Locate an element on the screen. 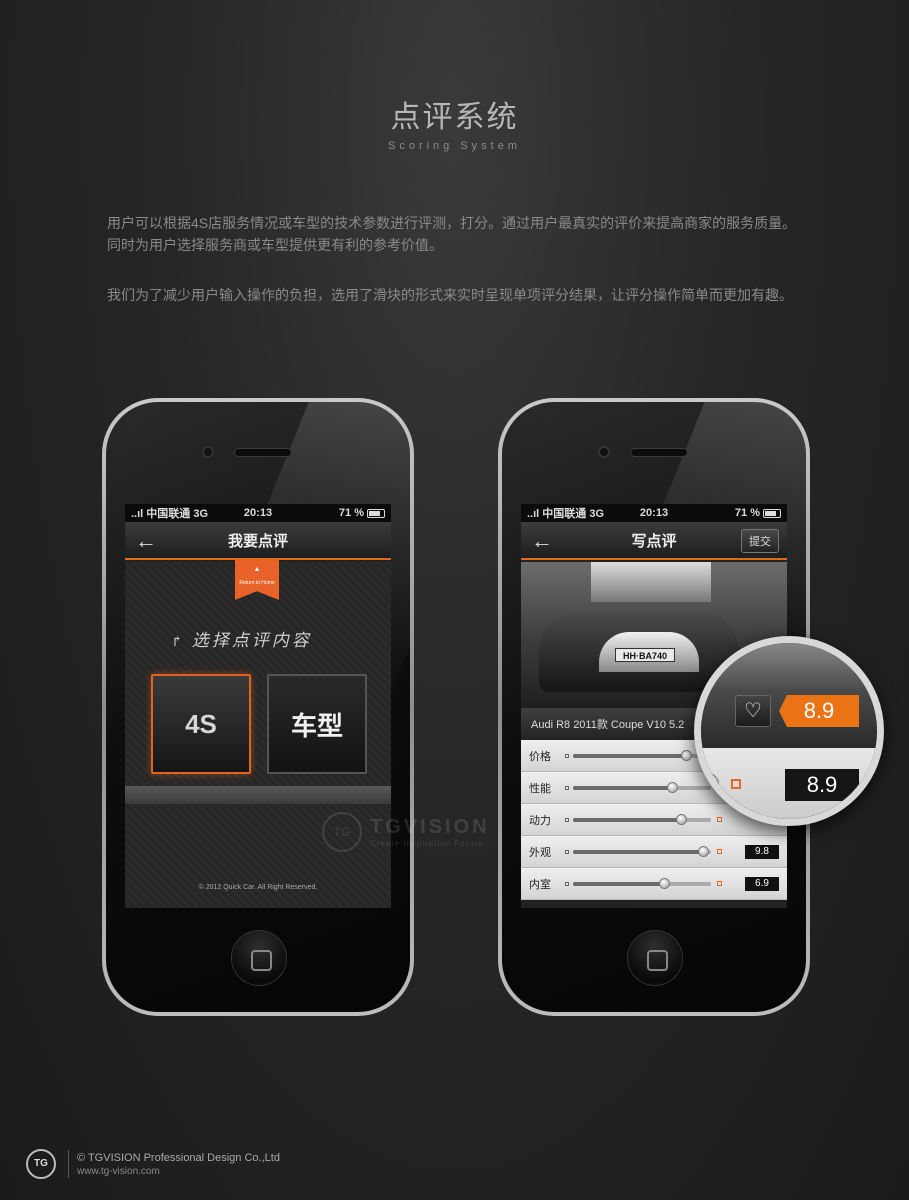 The height and width of the screenshot is (1200, 909). item-score-zoom: 8.9 is located at coordinates (822, 785).